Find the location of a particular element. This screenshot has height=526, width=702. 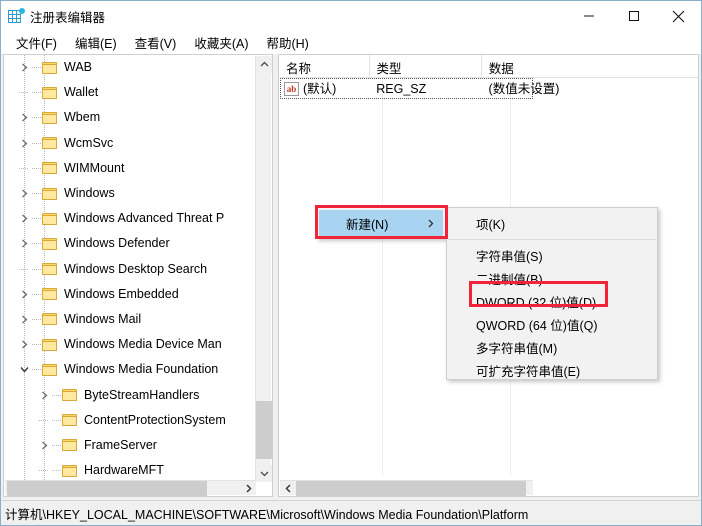

submenu-item-dword-32: DWORD (32 位)值(D) is located at coordinates (552, 301).